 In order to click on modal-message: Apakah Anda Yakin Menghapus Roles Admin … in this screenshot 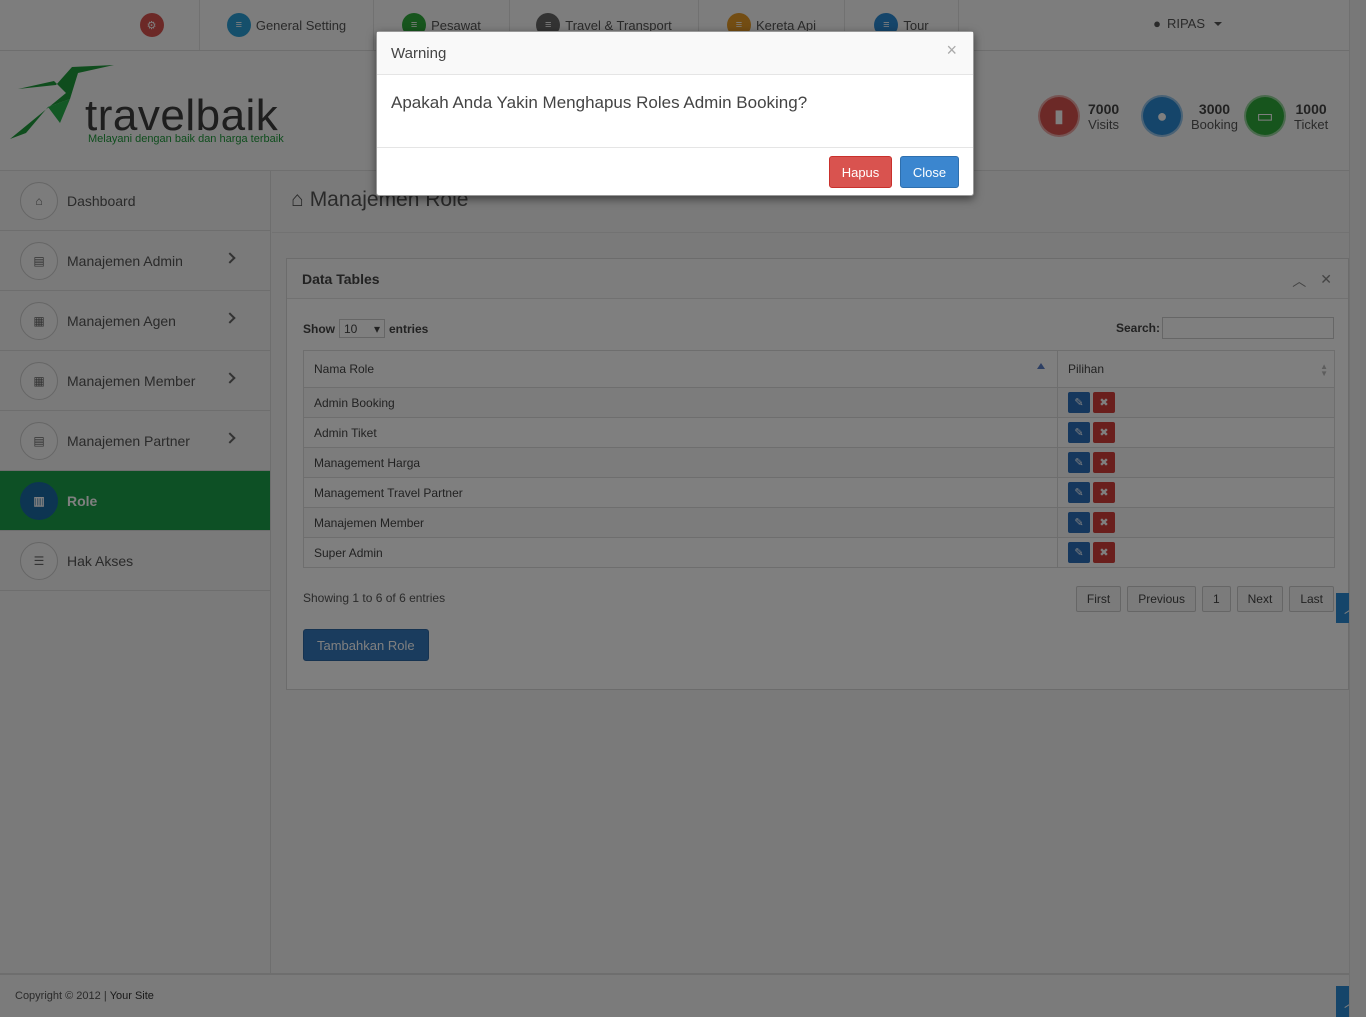, I will do `click(675, 111)`.